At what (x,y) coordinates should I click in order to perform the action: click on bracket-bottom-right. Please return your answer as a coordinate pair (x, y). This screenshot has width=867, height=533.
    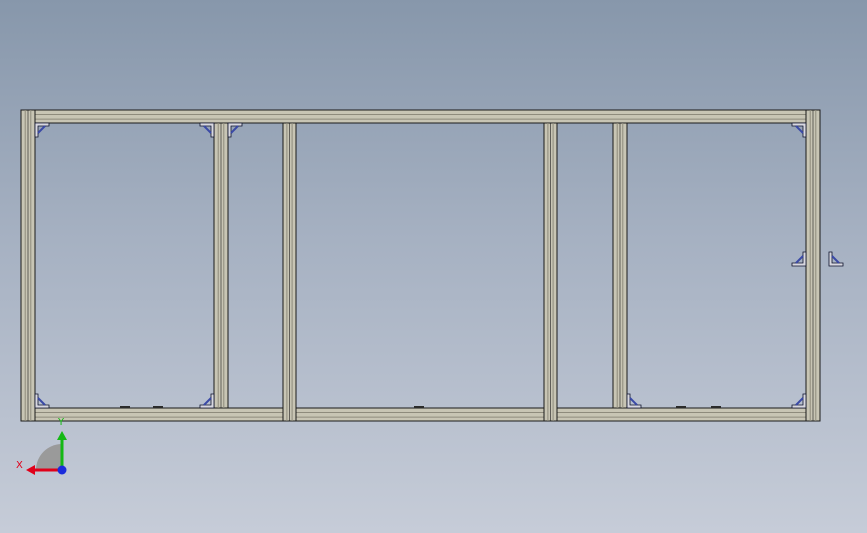
    Looking at the image, I should click on (799, 401).